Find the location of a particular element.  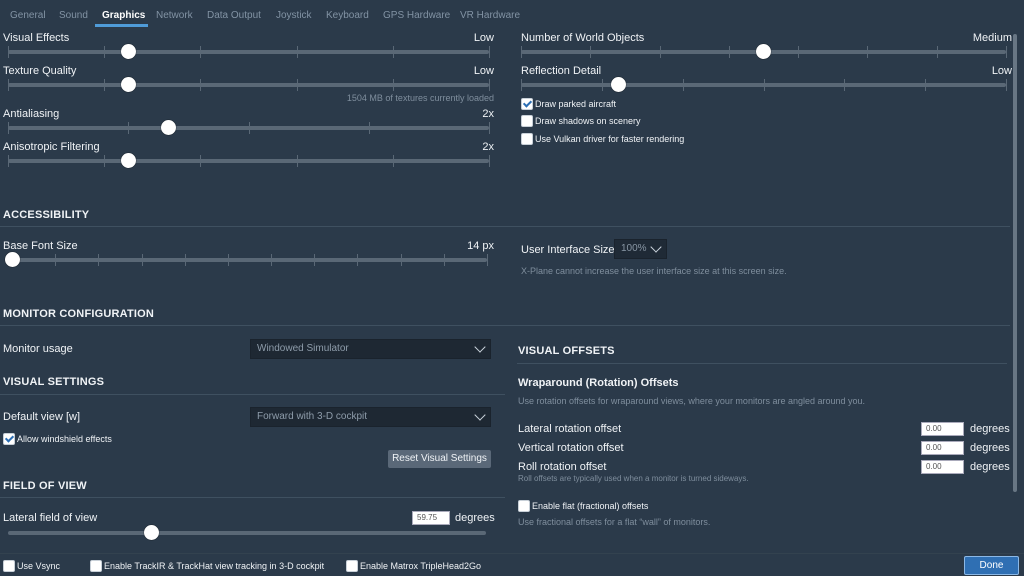

anisotropic-value: 2x is located at coordinates (488, 147).